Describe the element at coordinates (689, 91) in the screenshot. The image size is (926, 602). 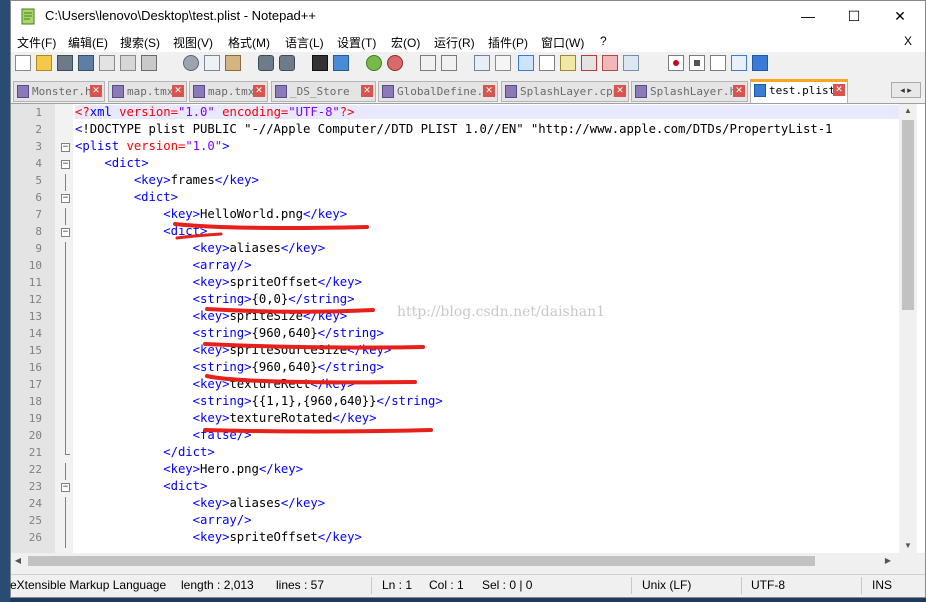
I see `tab-splashlayer-h: SplashLayer.h ✕` at that location.